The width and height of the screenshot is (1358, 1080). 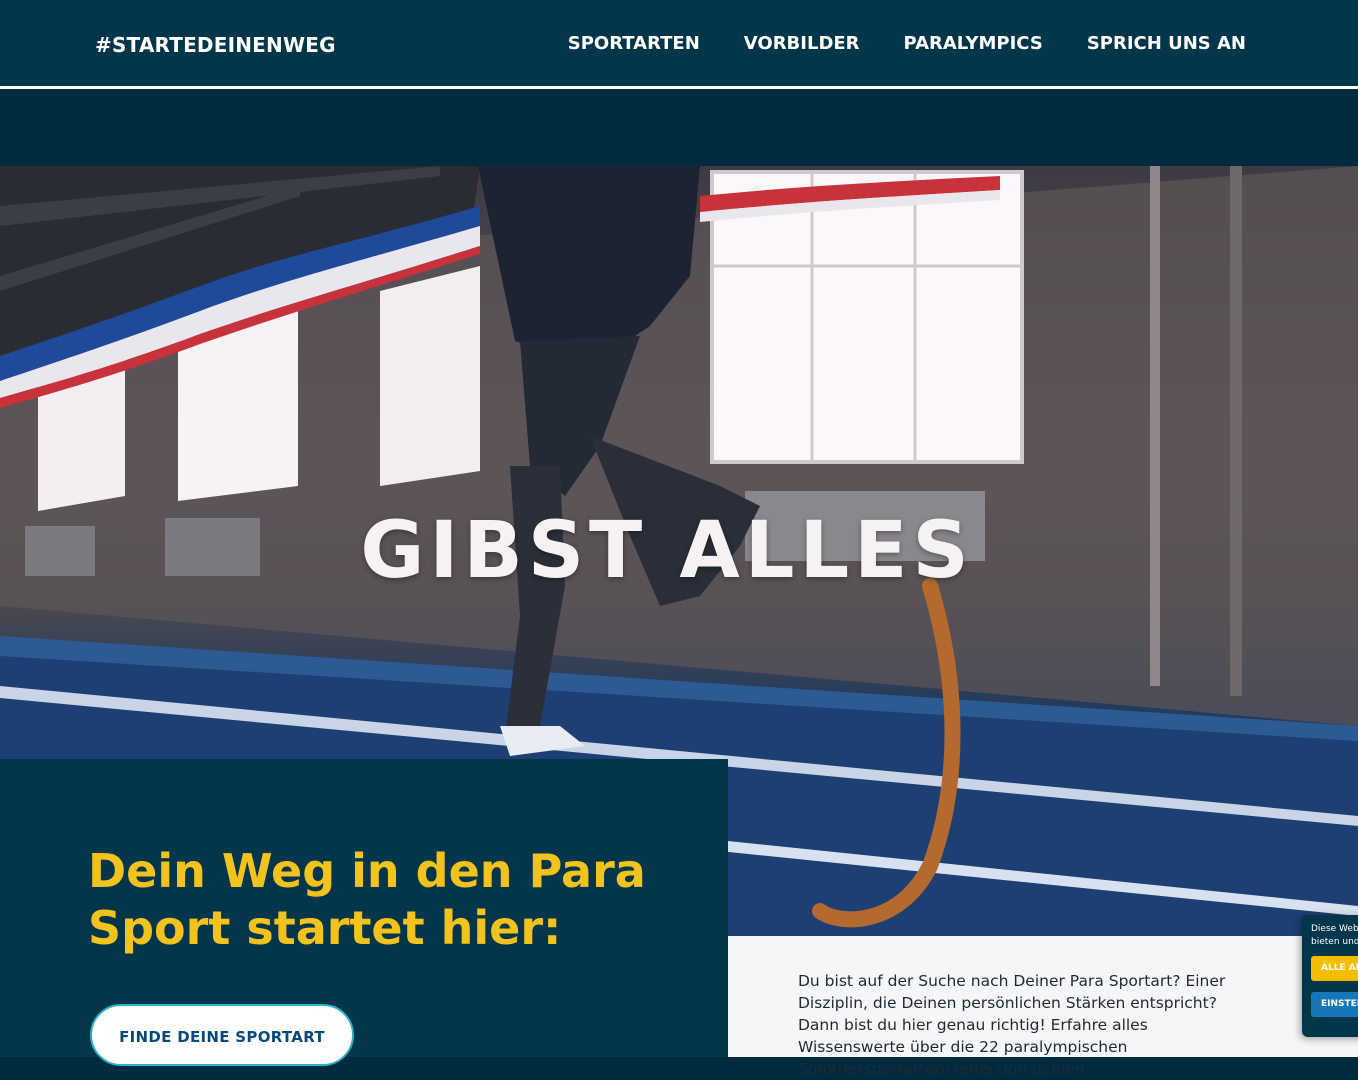 What do you see at coordinates (1334, 1004) in the screenshot?
I see `cookie-settings-button: EINSTEL` at bounding box center [1334, 1004].